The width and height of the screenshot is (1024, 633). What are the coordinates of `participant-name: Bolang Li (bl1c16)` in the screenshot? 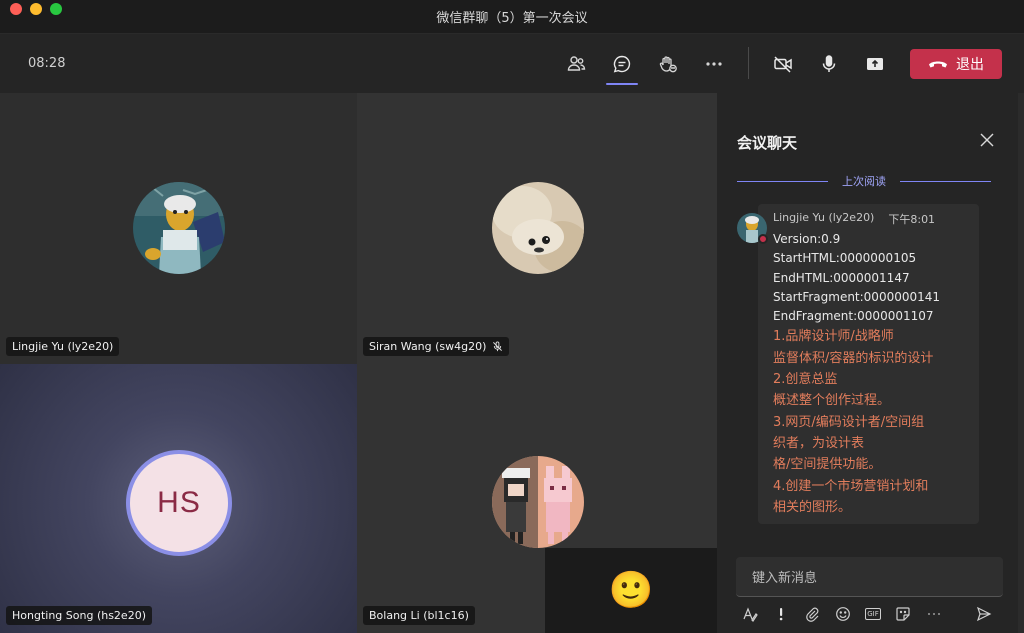 It's located at (419, 615).